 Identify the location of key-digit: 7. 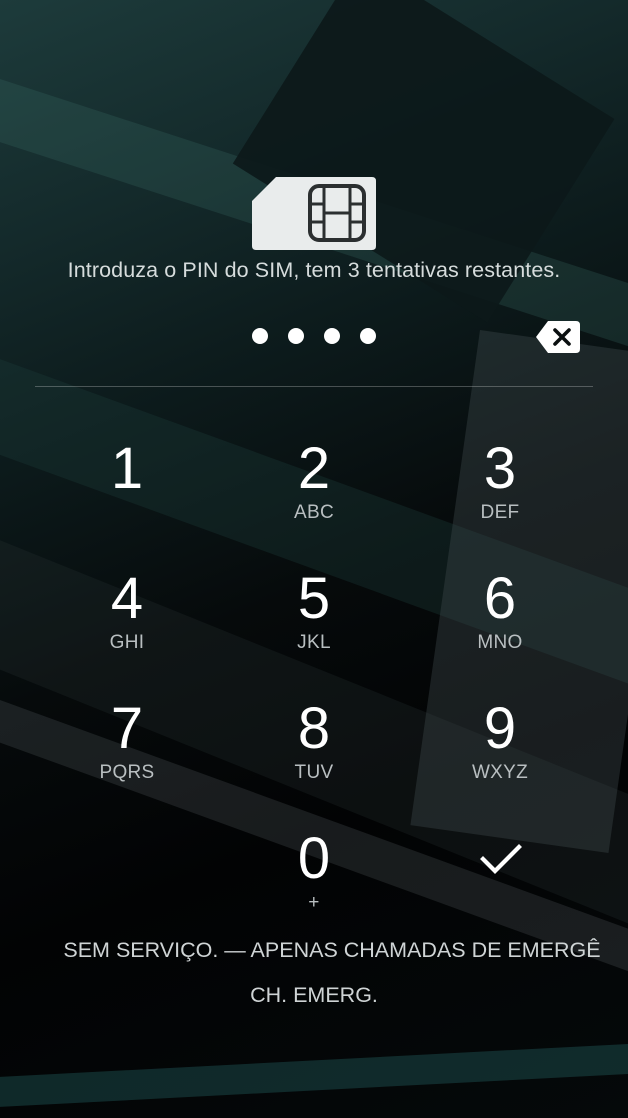
(127, 728).